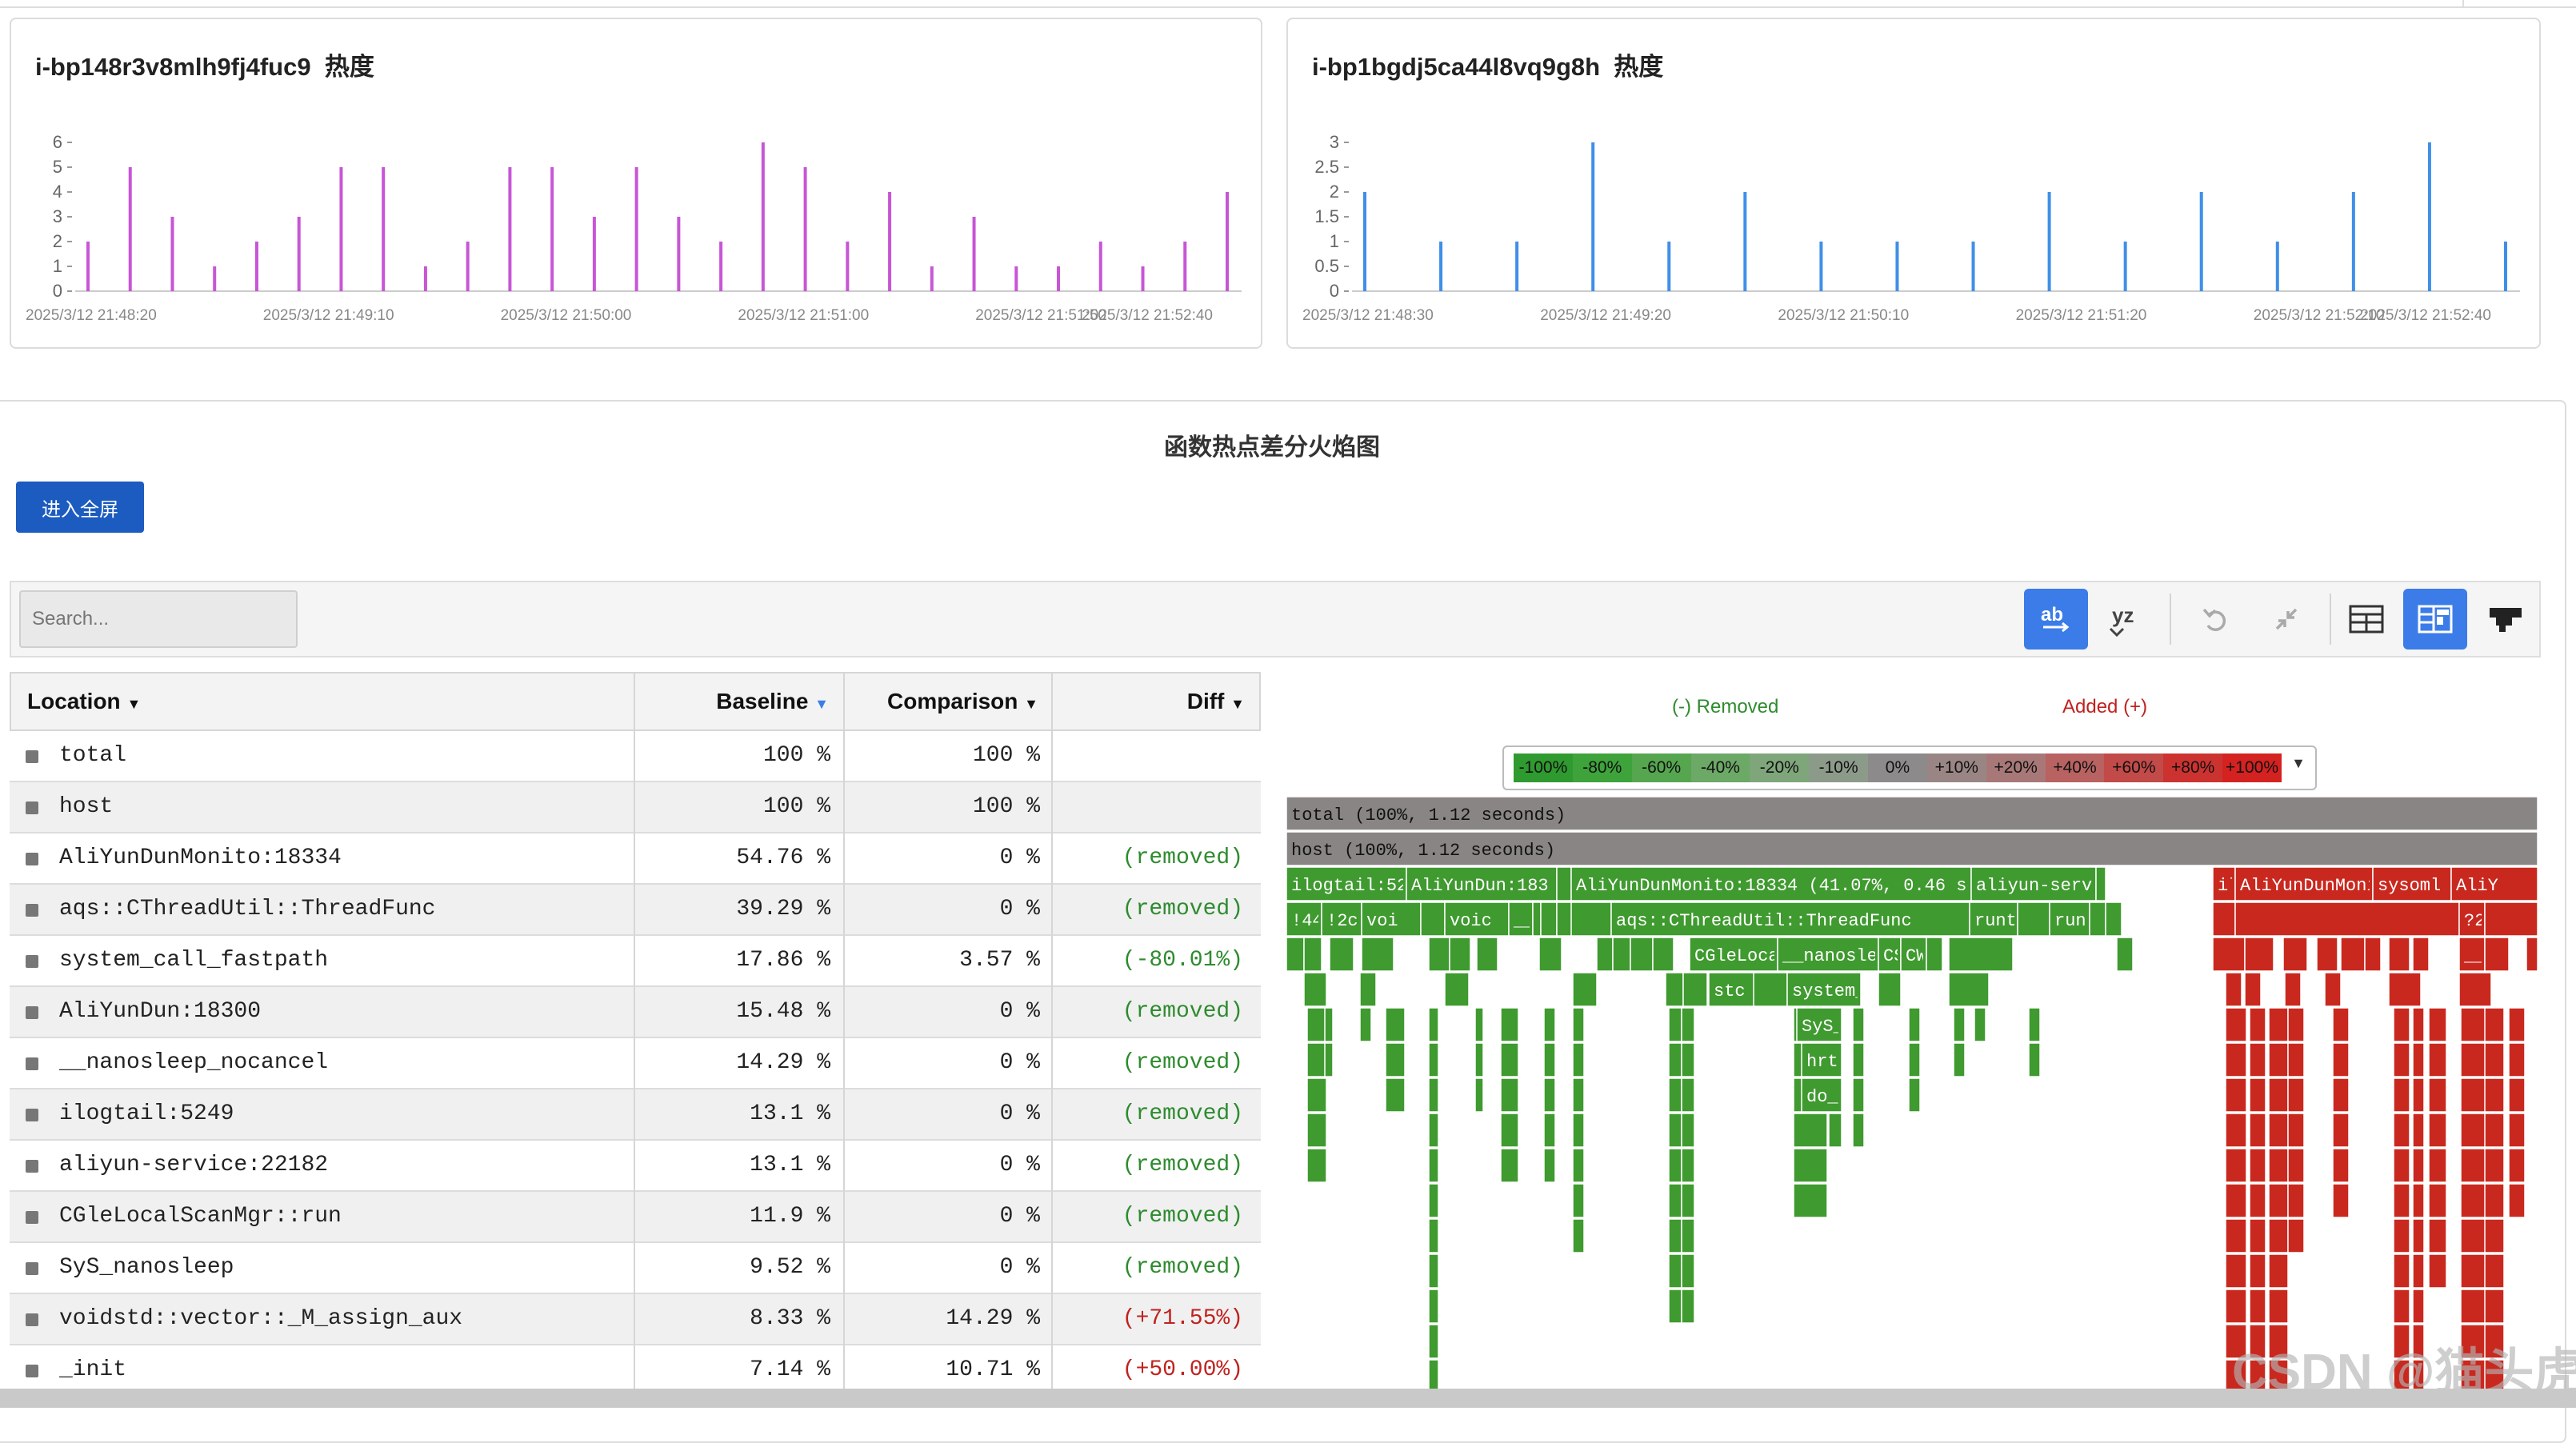  What do you see at coordinates (1216, 701) in the screenshot?
I see `col-diff: Diff ▼` at bounding box center [1216, 701].